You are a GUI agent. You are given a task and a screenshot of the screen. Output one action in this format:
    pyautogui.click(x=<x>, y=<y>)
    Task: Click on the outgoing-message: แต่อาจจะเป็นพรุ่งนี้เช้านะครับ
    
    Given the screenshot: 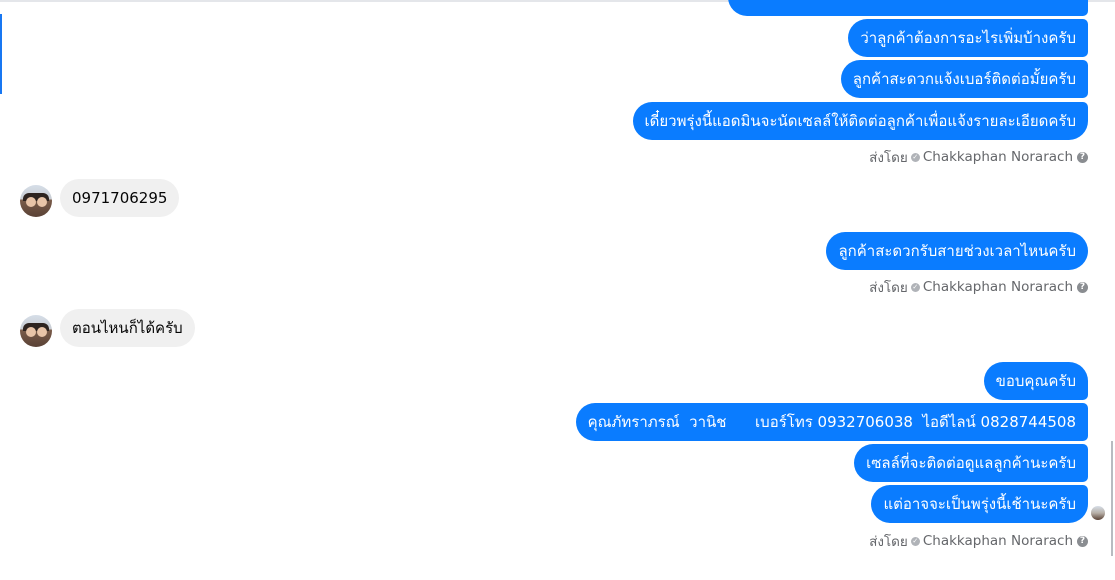 What is the action you would take?
    pyautogui.click(x=979, y=504)
    